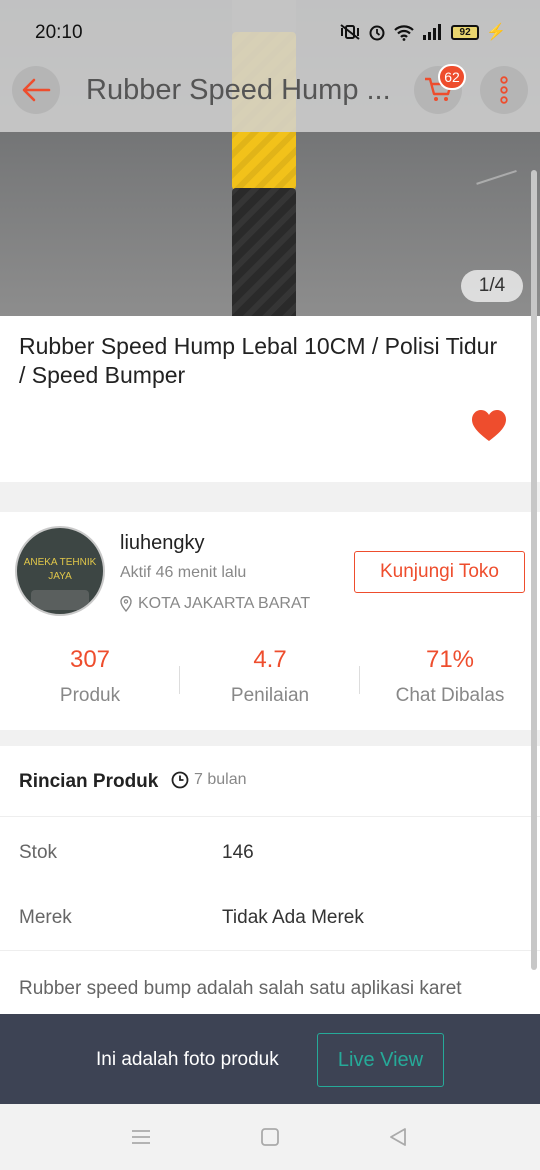 Image resolution: width=540 pixels, height=1170 pixels. What do you see at coordinates (377, 33) in the screenshot?
I see `alarm-icon` at bounding box center [377, 33].